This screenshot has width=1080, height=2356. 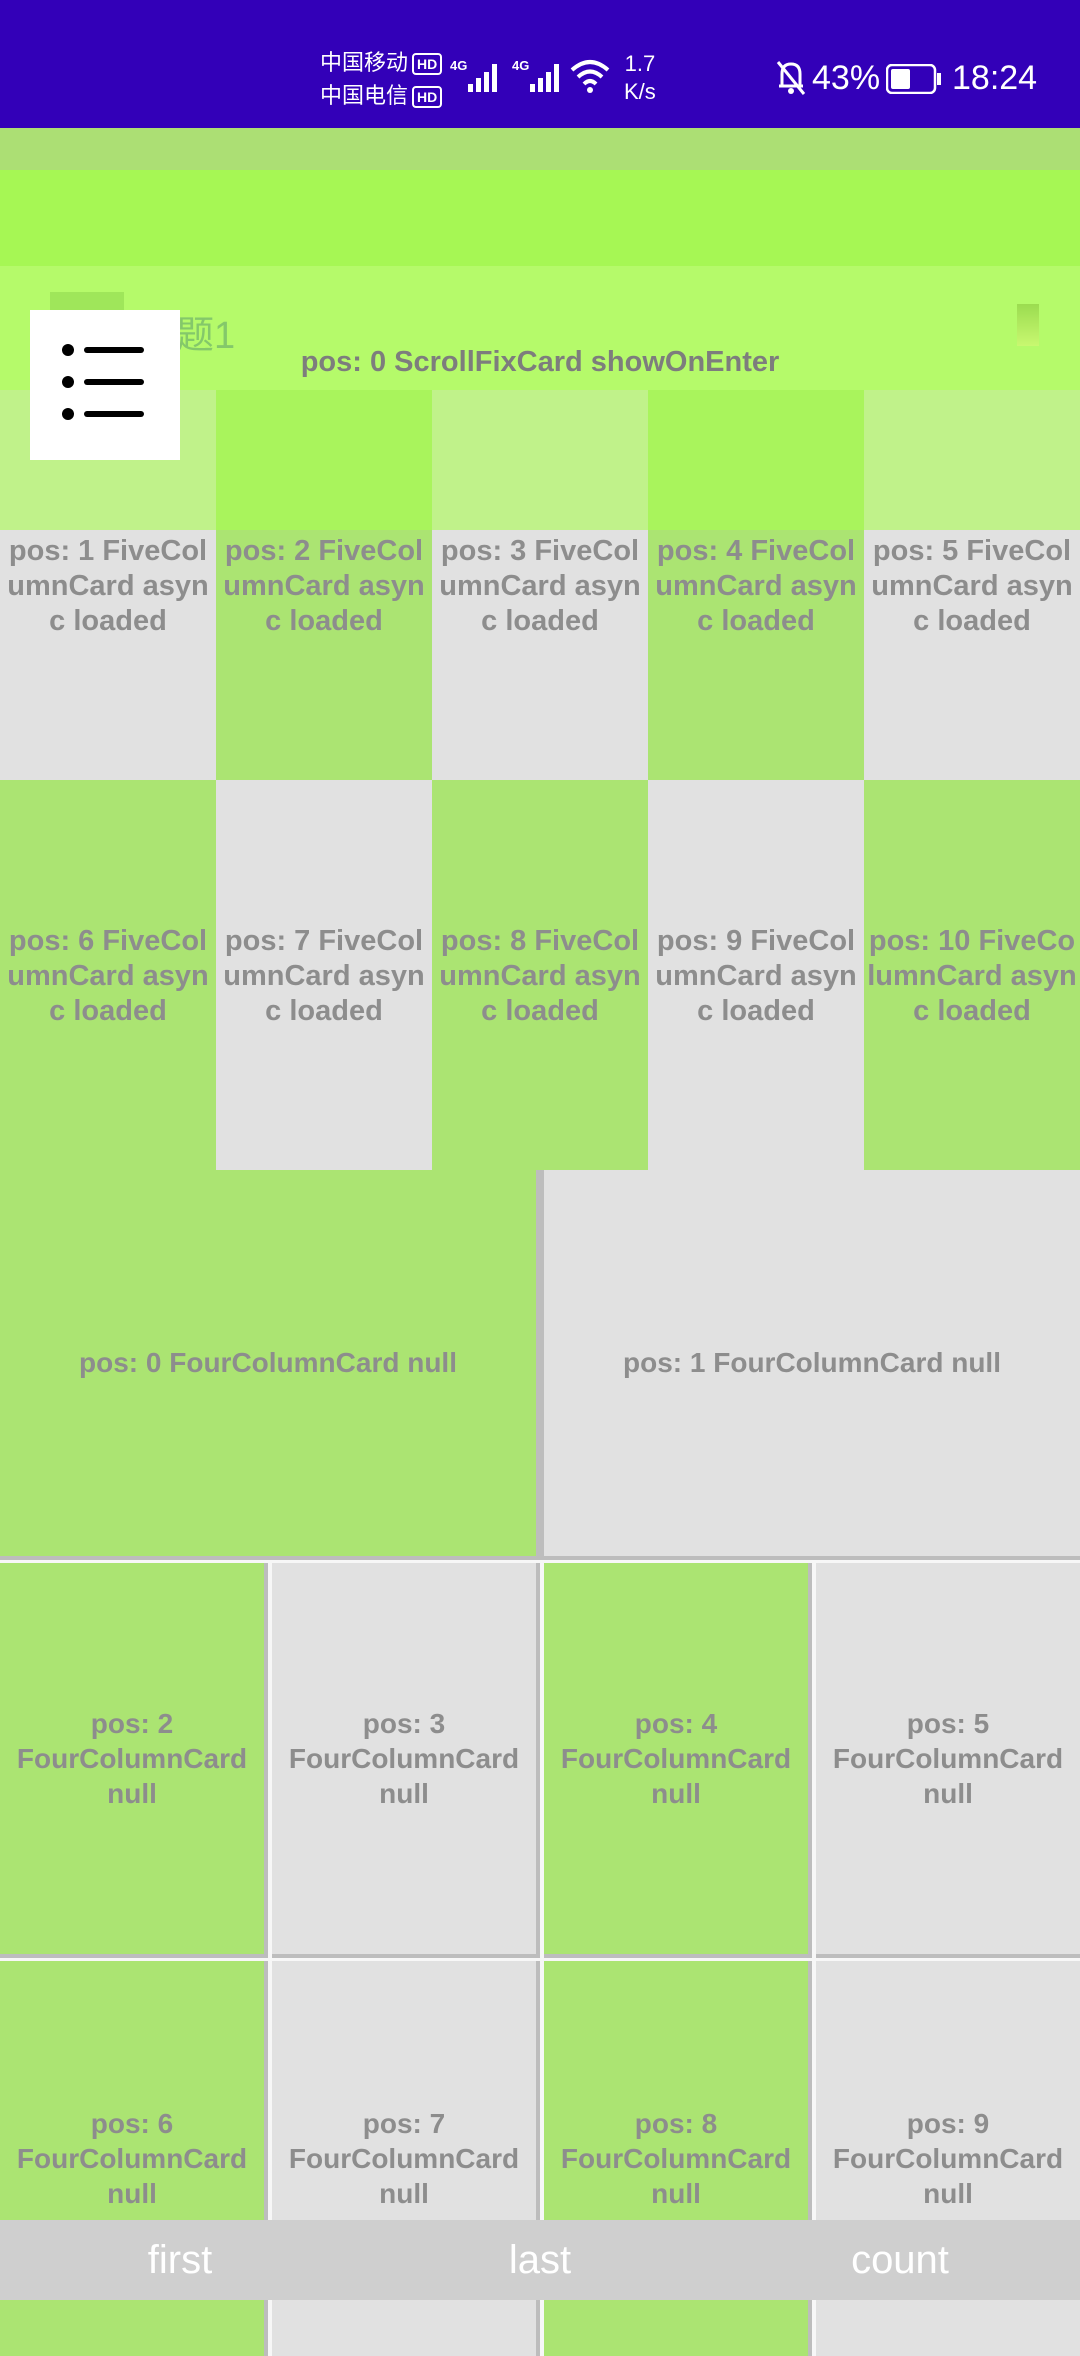 I want to click on card-label: pos: 2 FourColumnCard null, so click(x=132, y=1758).